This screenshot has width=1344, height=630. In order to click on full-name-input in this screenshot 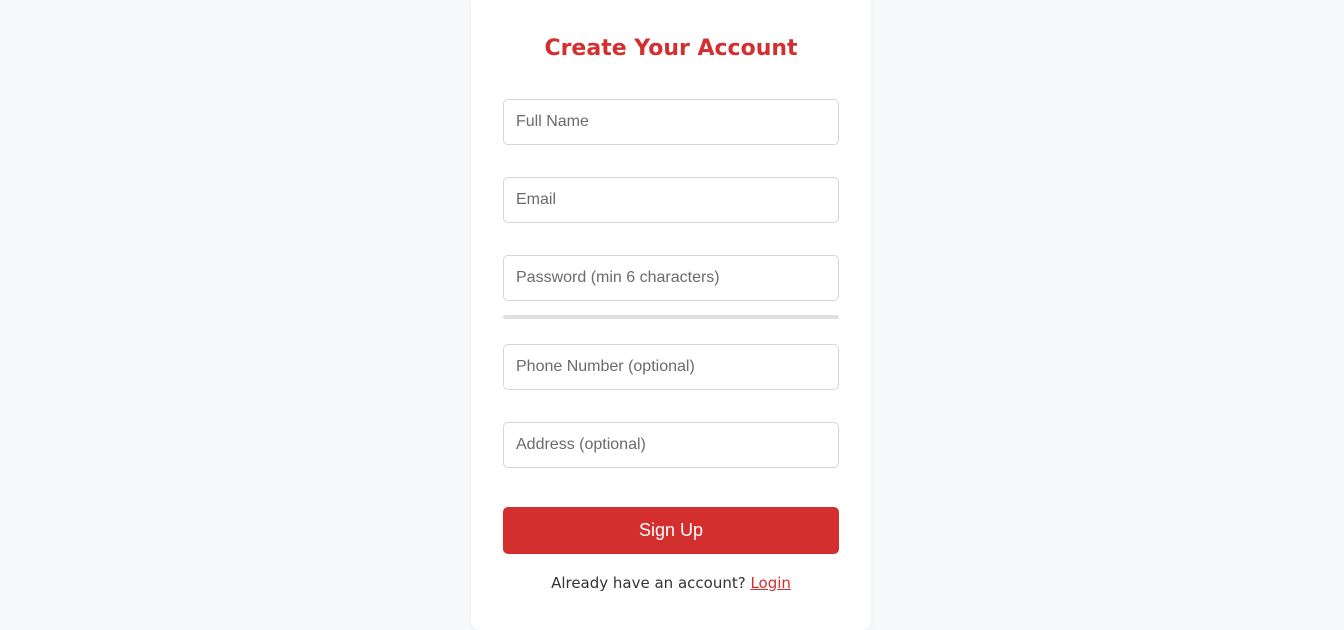, I will do `click(671, 122)`.